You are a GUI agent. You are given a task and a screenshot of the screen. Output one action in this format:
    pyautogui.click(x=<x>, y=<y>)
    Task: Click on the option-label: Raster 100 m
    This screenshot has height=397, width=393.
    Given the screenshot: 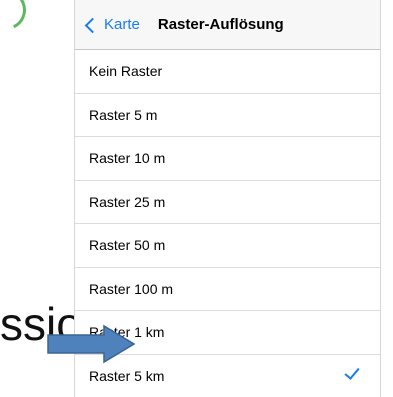 What is the action you would take?
    pyautogui.click(x=131, y=288)
    